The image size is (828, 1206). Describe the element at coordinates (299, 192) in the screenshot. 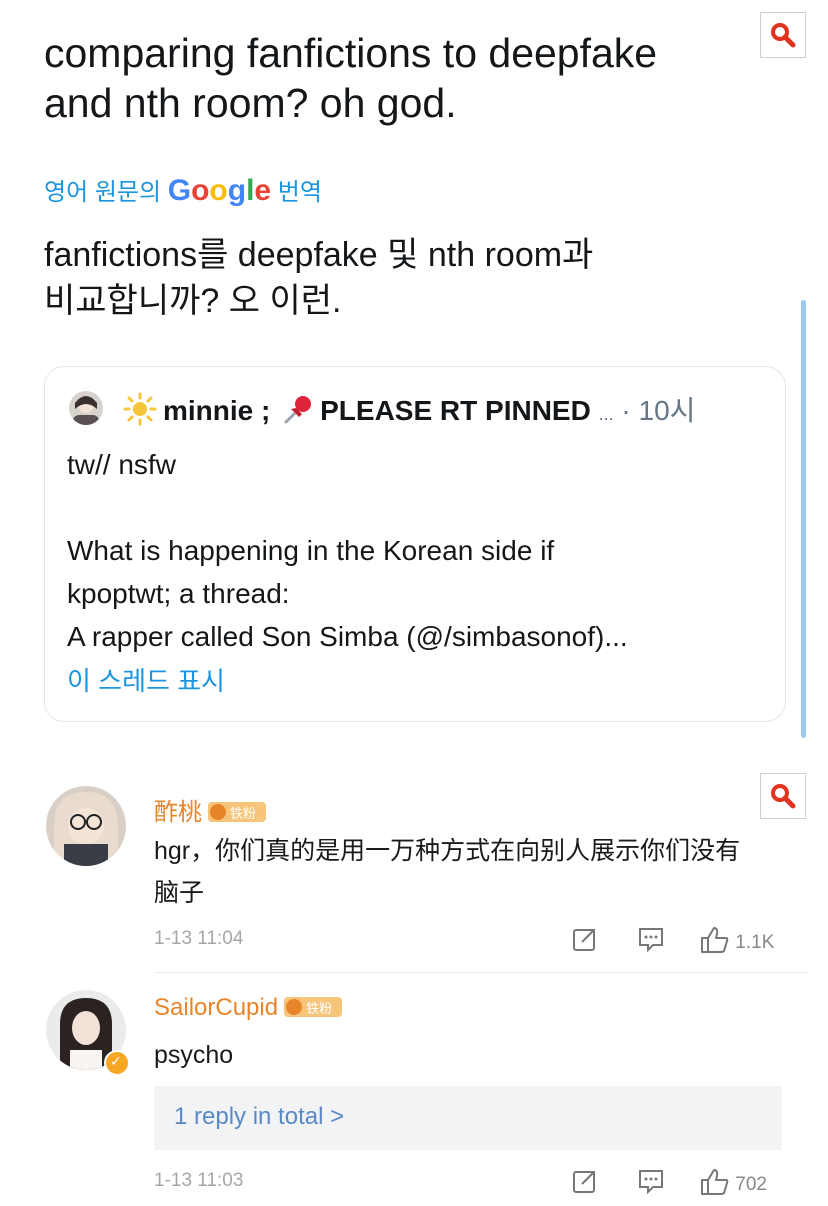

I see `translate-suffix: 번역` at that location.